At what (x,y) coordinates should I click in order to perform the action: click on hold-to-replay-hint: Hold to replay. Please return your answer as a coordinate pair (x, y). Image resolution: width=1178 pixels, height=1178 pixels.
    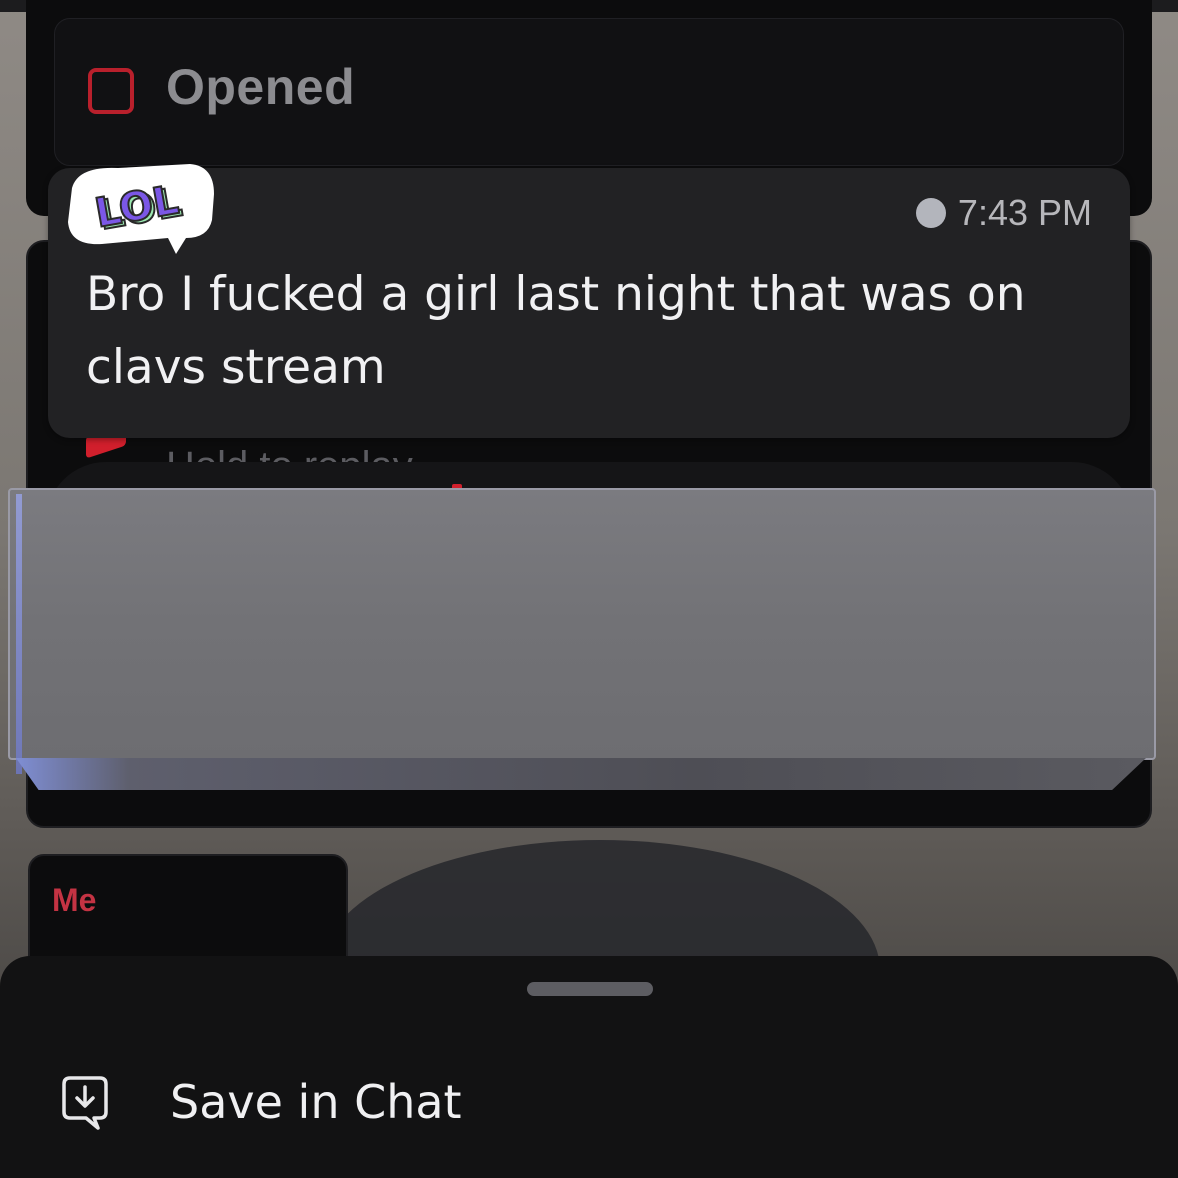
    Looking at the image, I should click on (289, 453).